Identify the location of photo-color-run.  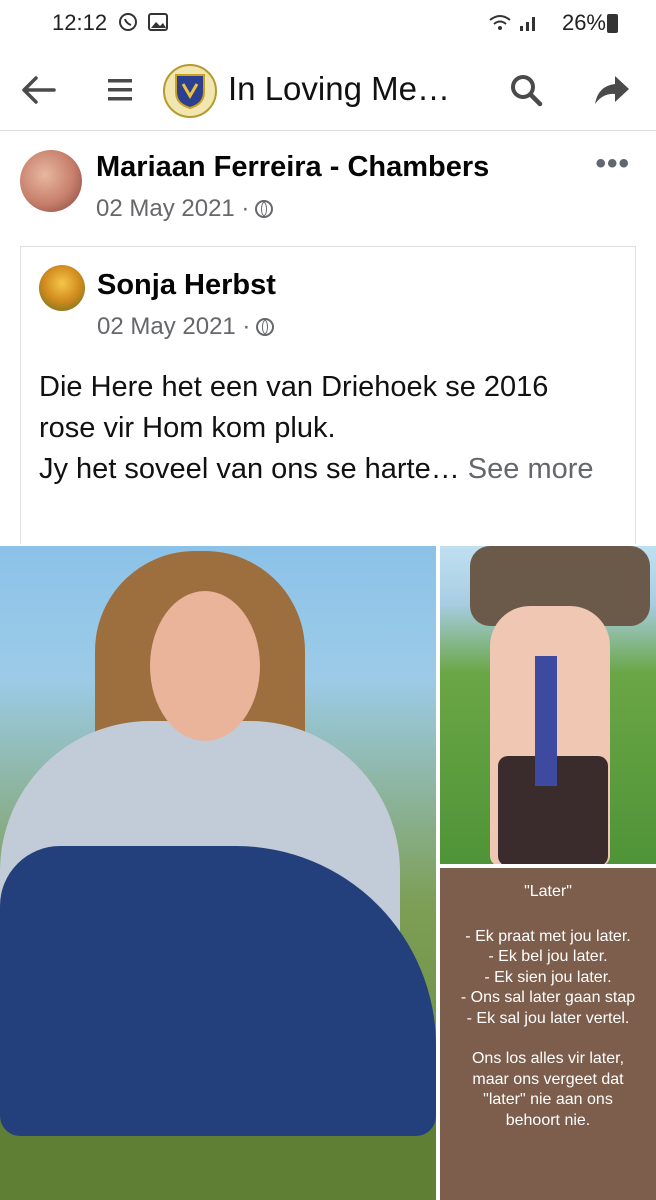
(548, 705).